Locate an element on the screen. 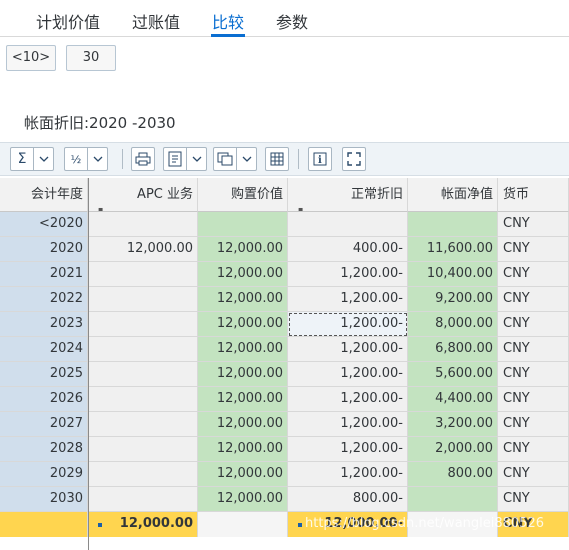 This screenshot has height=550, width=569. total-cell-acquisition-value is located at coordinates (243, 524).